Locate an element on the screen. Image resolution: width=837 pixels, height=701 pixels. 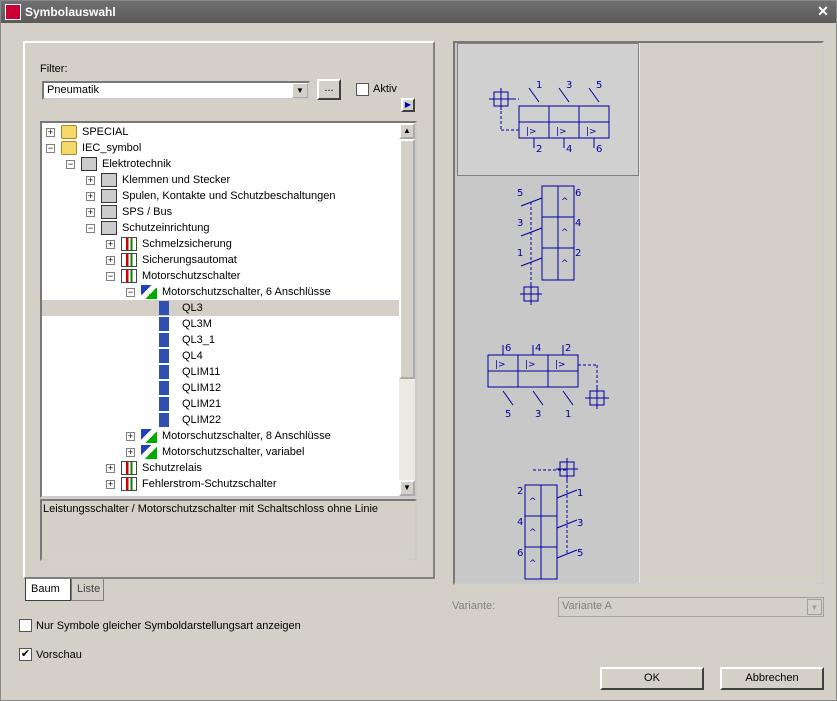
tree-item: QLIM21 is located at coordinates (221, 404).